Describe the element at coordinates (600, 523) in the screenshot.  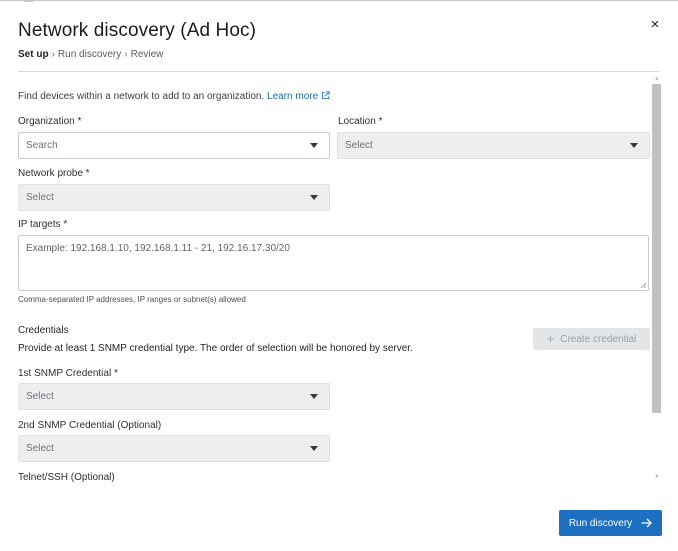
I see `run-discovery-label: Run discovery` at that location.